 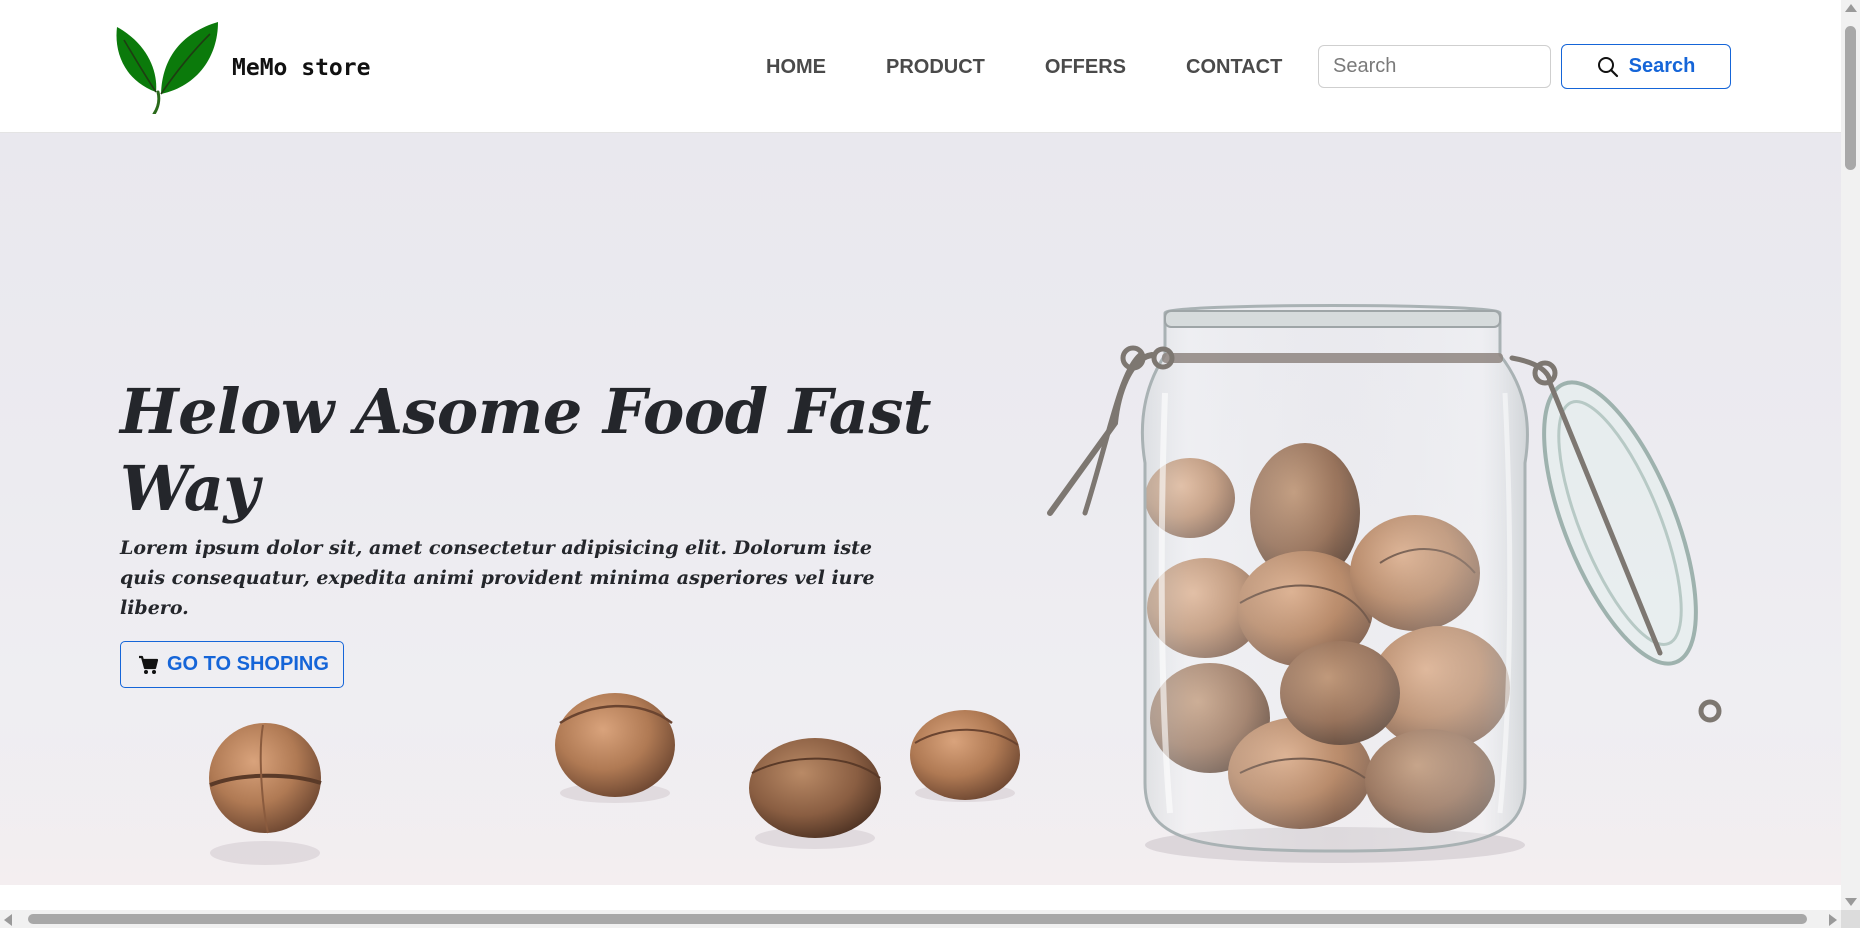 I want to click on nav-product: PRODUCT, so click(x=935, y=67).